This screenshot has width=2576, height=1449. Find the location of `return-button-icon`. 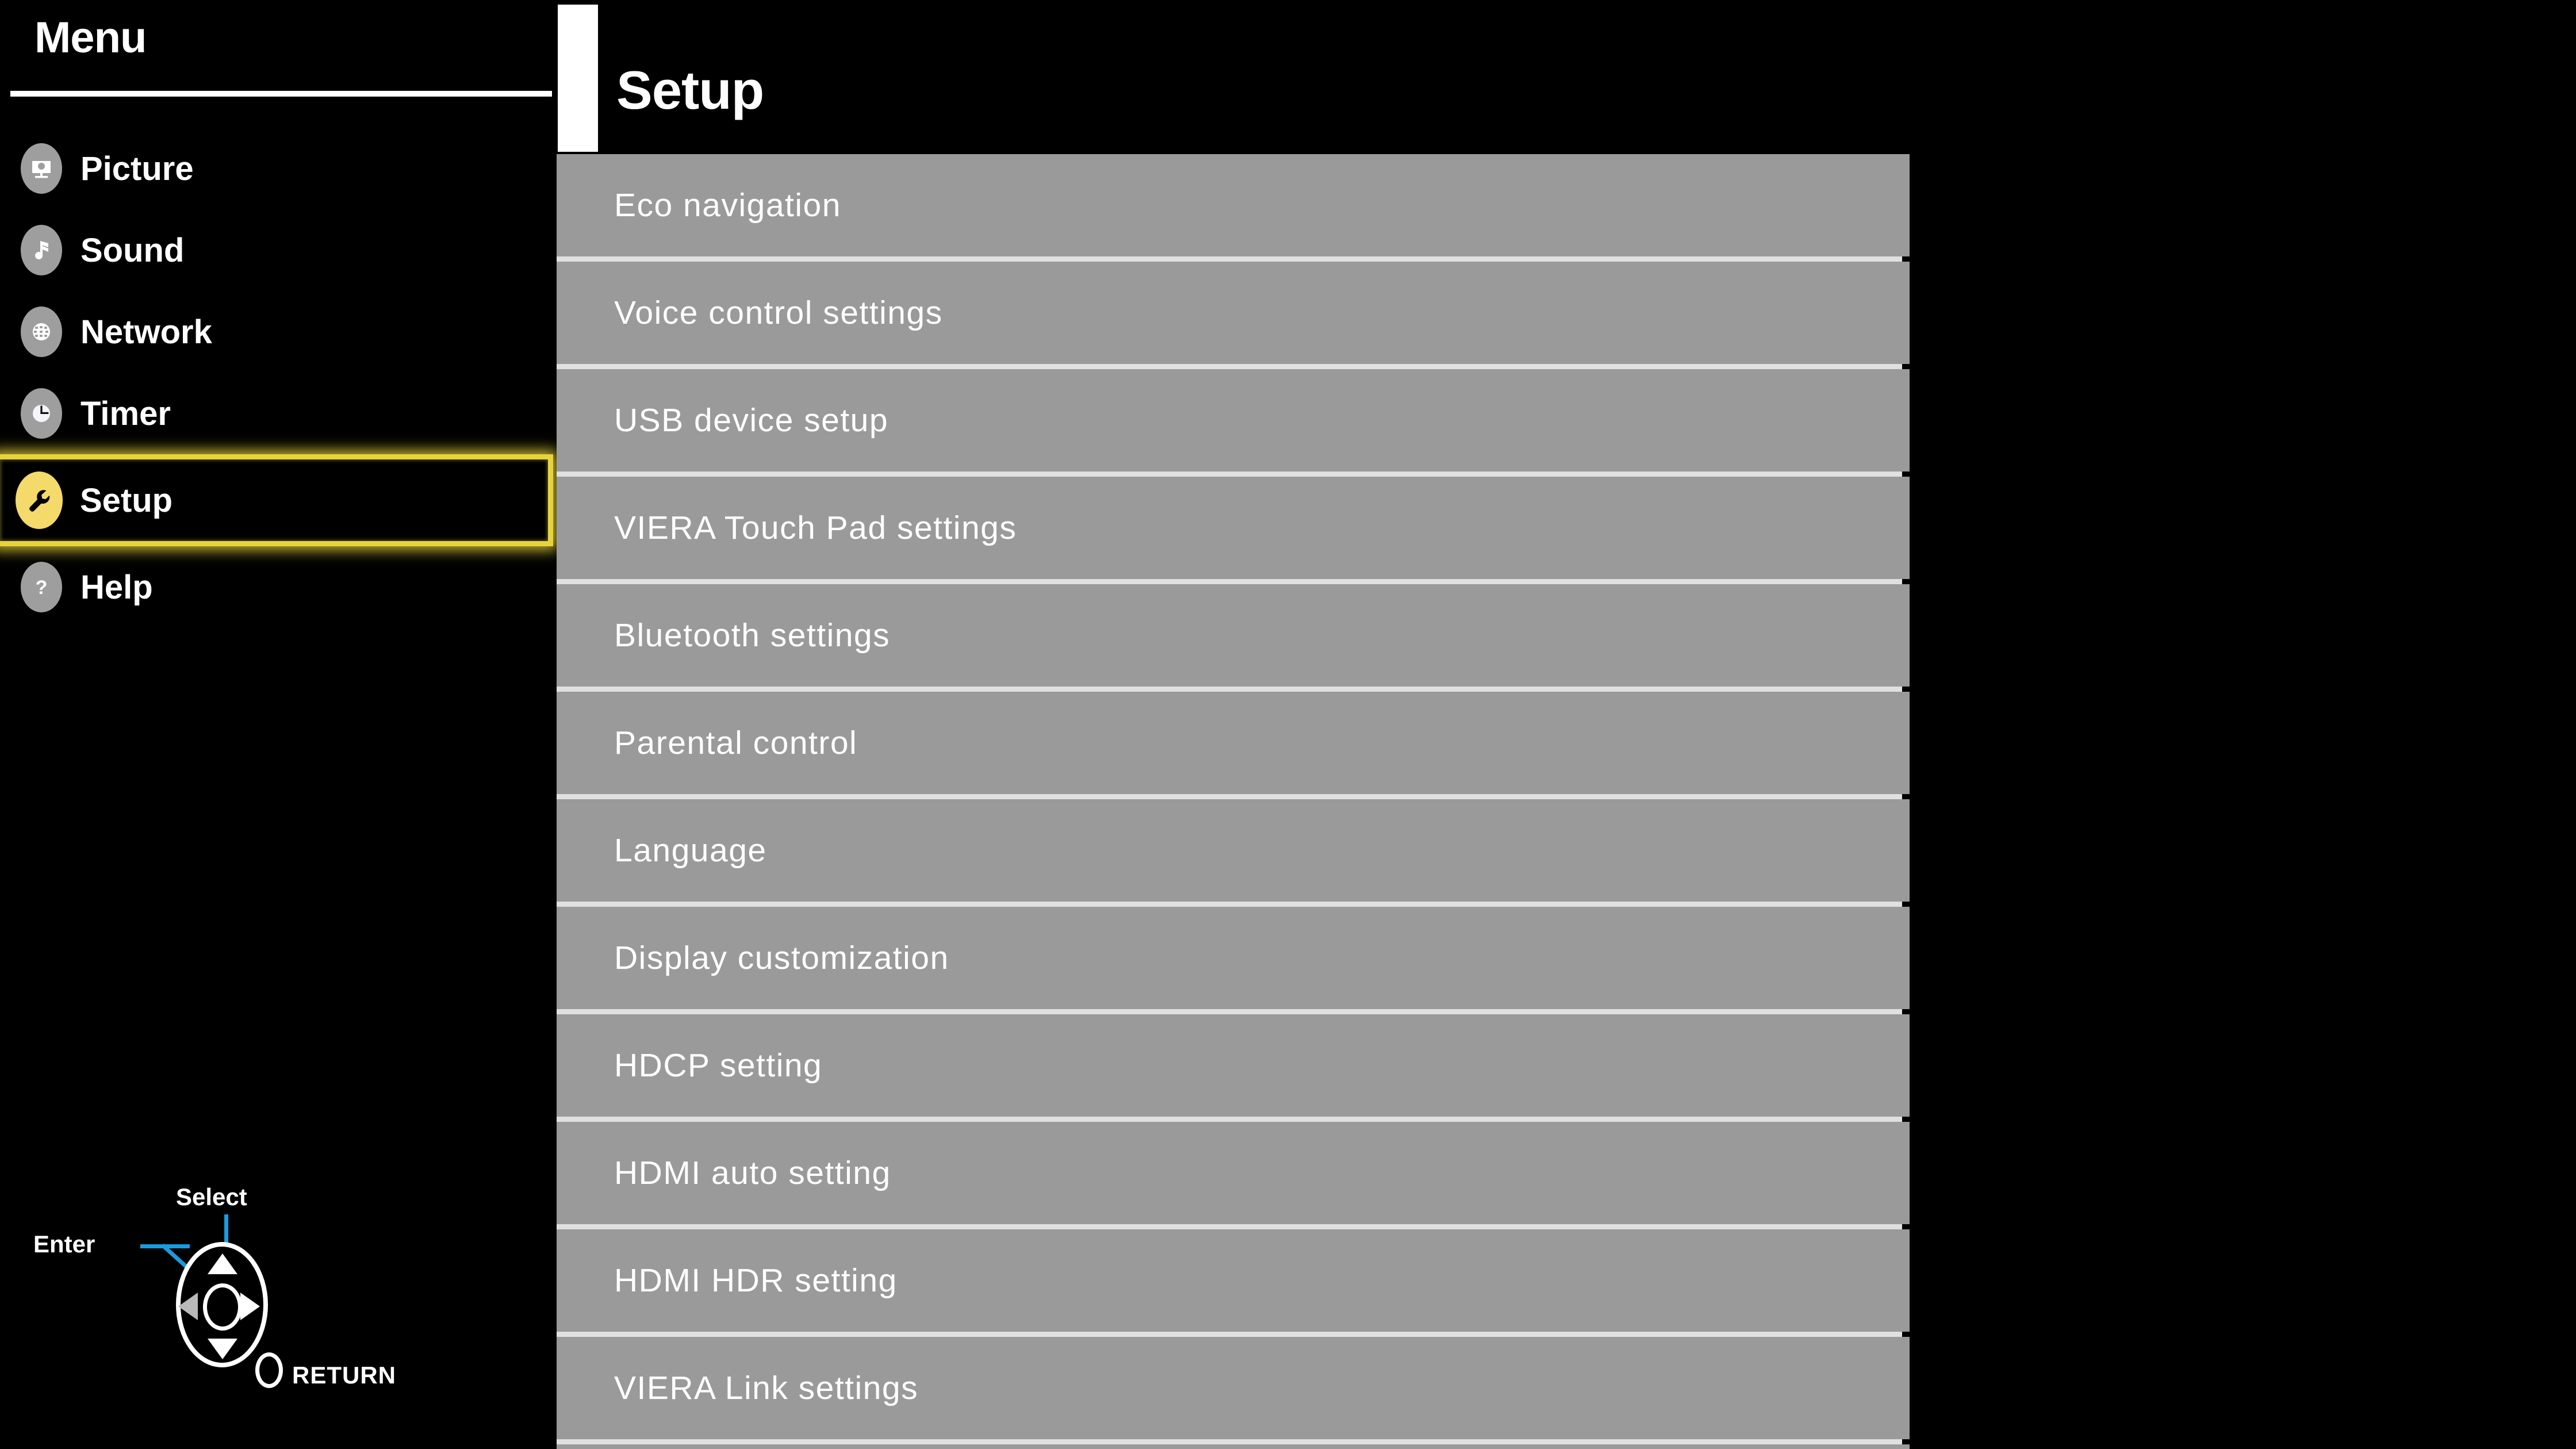

return-button-icon is located at coordinates (269, 1370).